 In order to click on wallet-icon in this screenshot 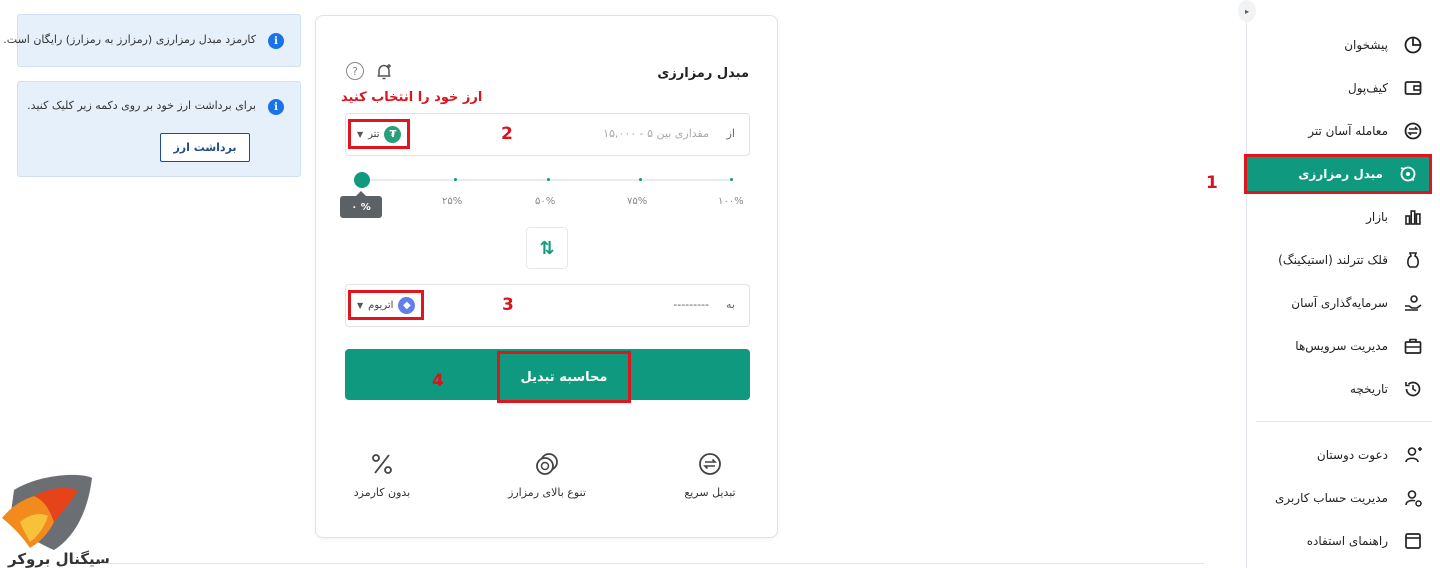, I will do `click(1413, 88)`.